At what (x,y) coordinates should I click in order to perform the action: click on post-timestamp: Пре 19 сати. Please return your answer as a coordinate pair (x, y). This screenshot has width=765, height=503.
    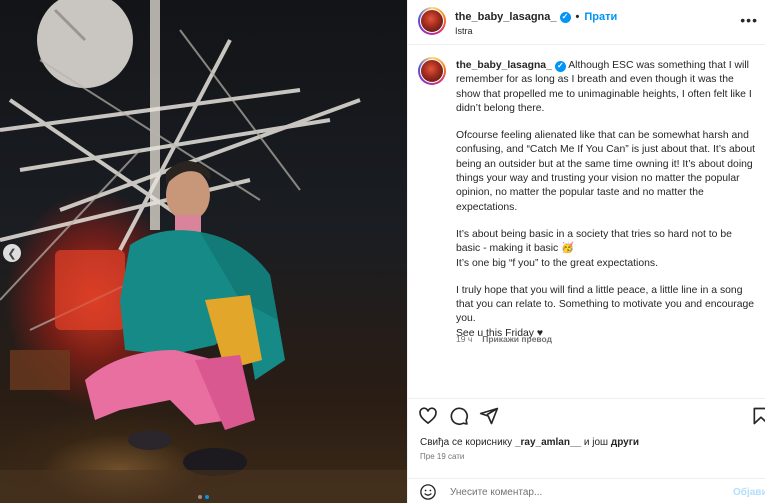
    Looking at the image, I should click on (442, 456).